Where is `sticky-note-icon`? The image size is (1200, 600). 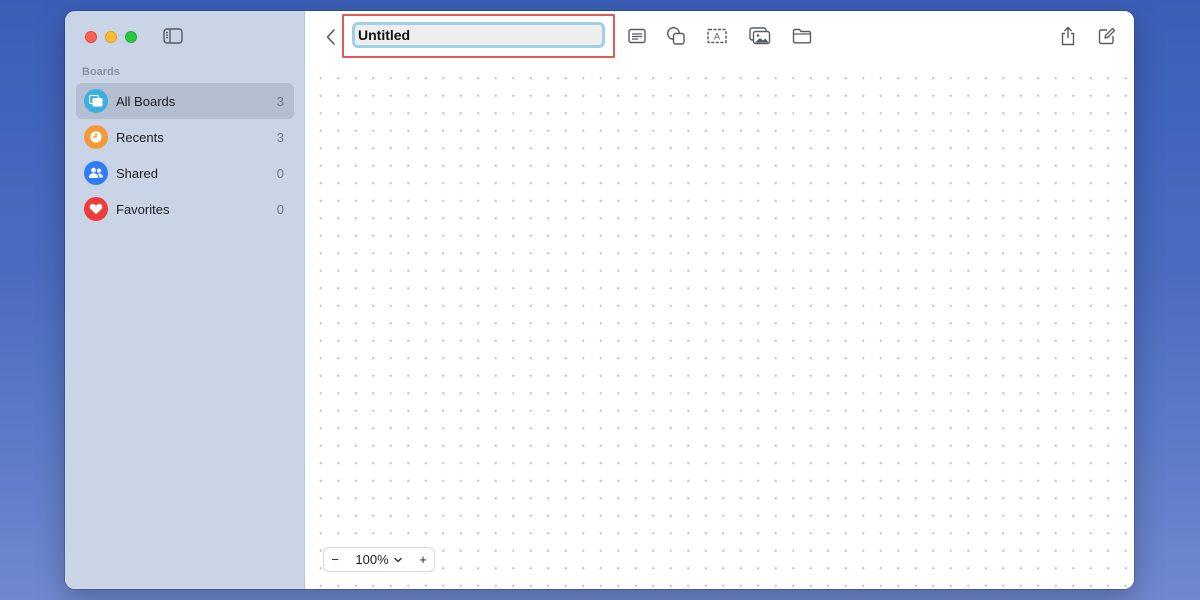
sticky-note-icon is located at coordinates (637, 36).